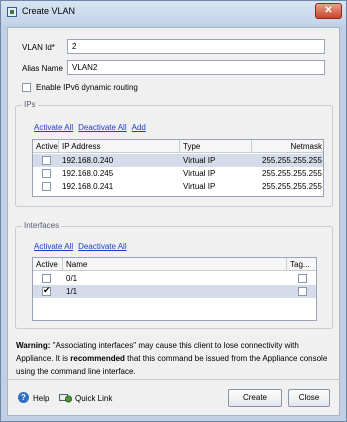 Image resolution: width=347 pixels, height=422 pixels. Describe the element at coordinates (102, 246) in the screenshot. I see `interfaces-deactivate-all-link: Deactivate All` at that location.